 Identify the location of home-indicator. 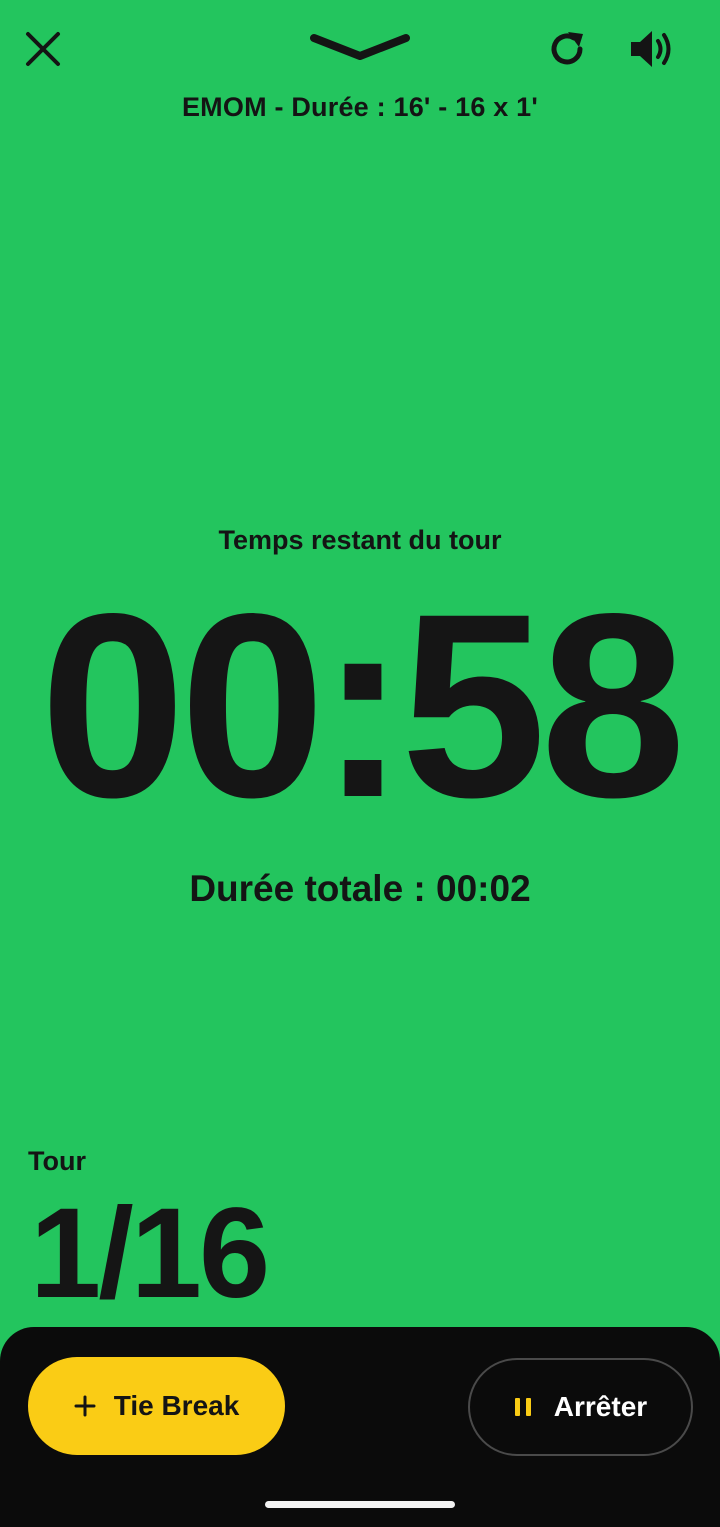
(360, 1504).